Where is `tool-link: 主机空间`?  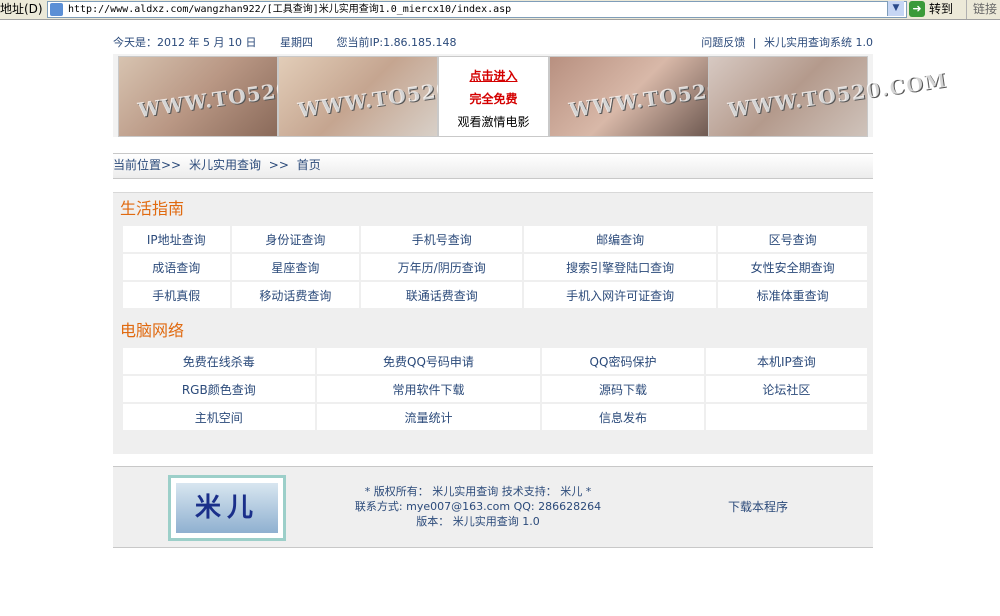 tool-link: 主机空间 is located at coordinates (219, 418).